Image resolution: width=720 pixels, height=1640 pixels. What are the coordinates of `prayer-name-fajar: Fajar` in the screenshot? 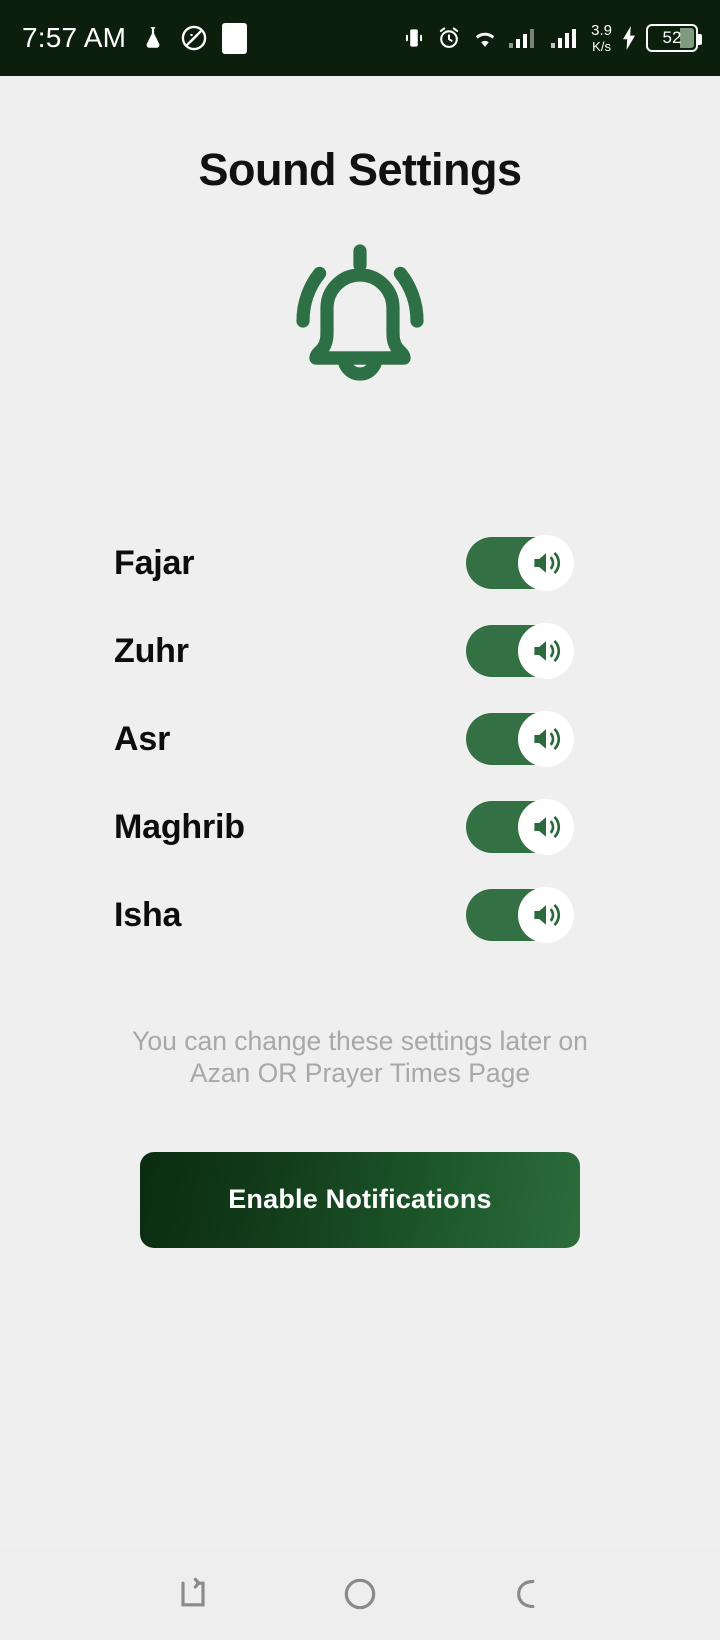 It's located at (154, 562).